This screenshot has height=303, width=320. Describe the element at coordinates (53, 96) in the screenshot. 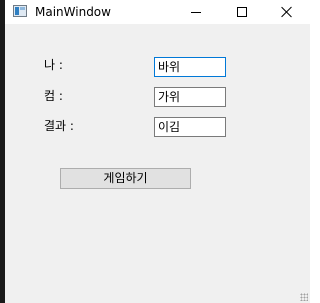

I see `com-label: 컴 :` at that location.